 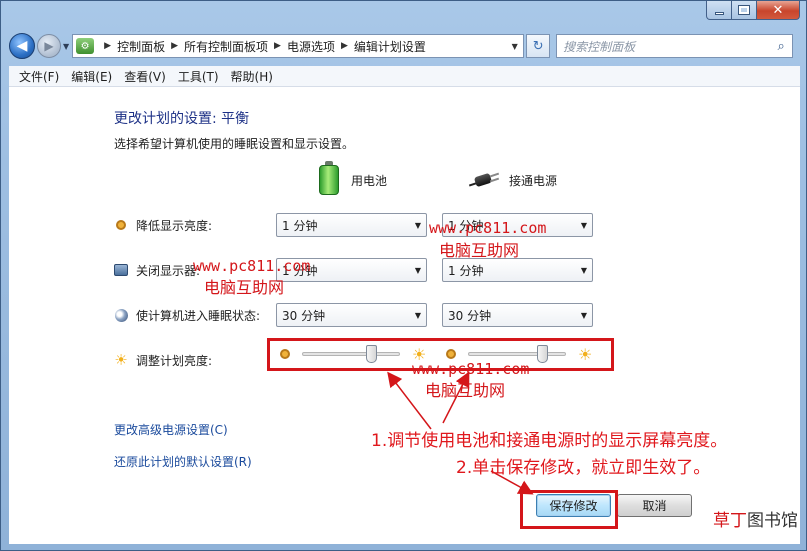 I want to click on turn-off-display-label: 关闭显示器:, so click(x=168, y=270).